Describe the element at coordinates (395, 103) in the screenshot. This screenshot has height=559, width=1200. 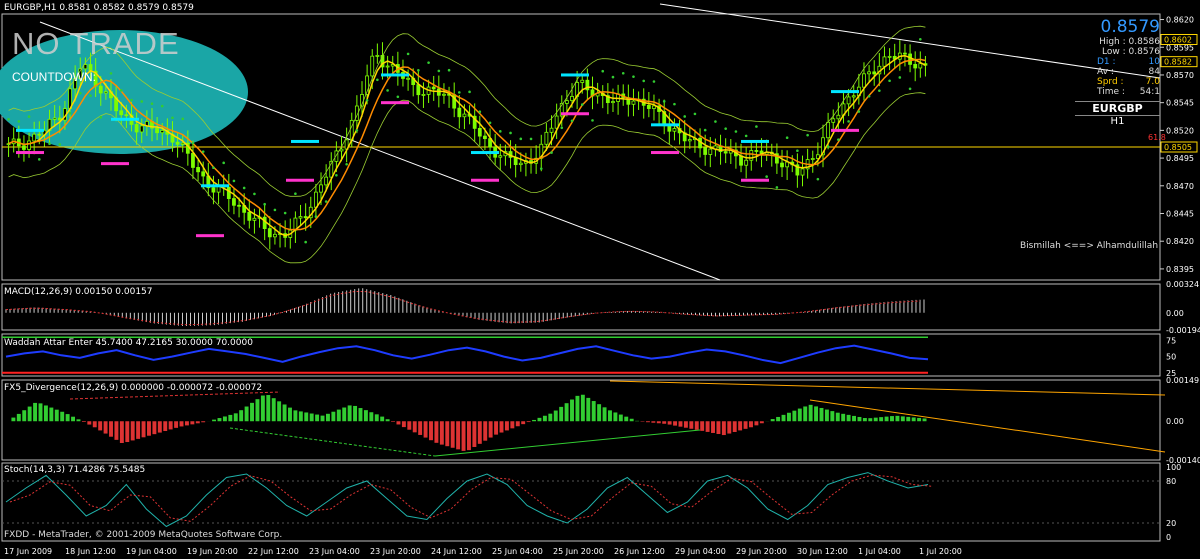
I see `support-marker` at that location.